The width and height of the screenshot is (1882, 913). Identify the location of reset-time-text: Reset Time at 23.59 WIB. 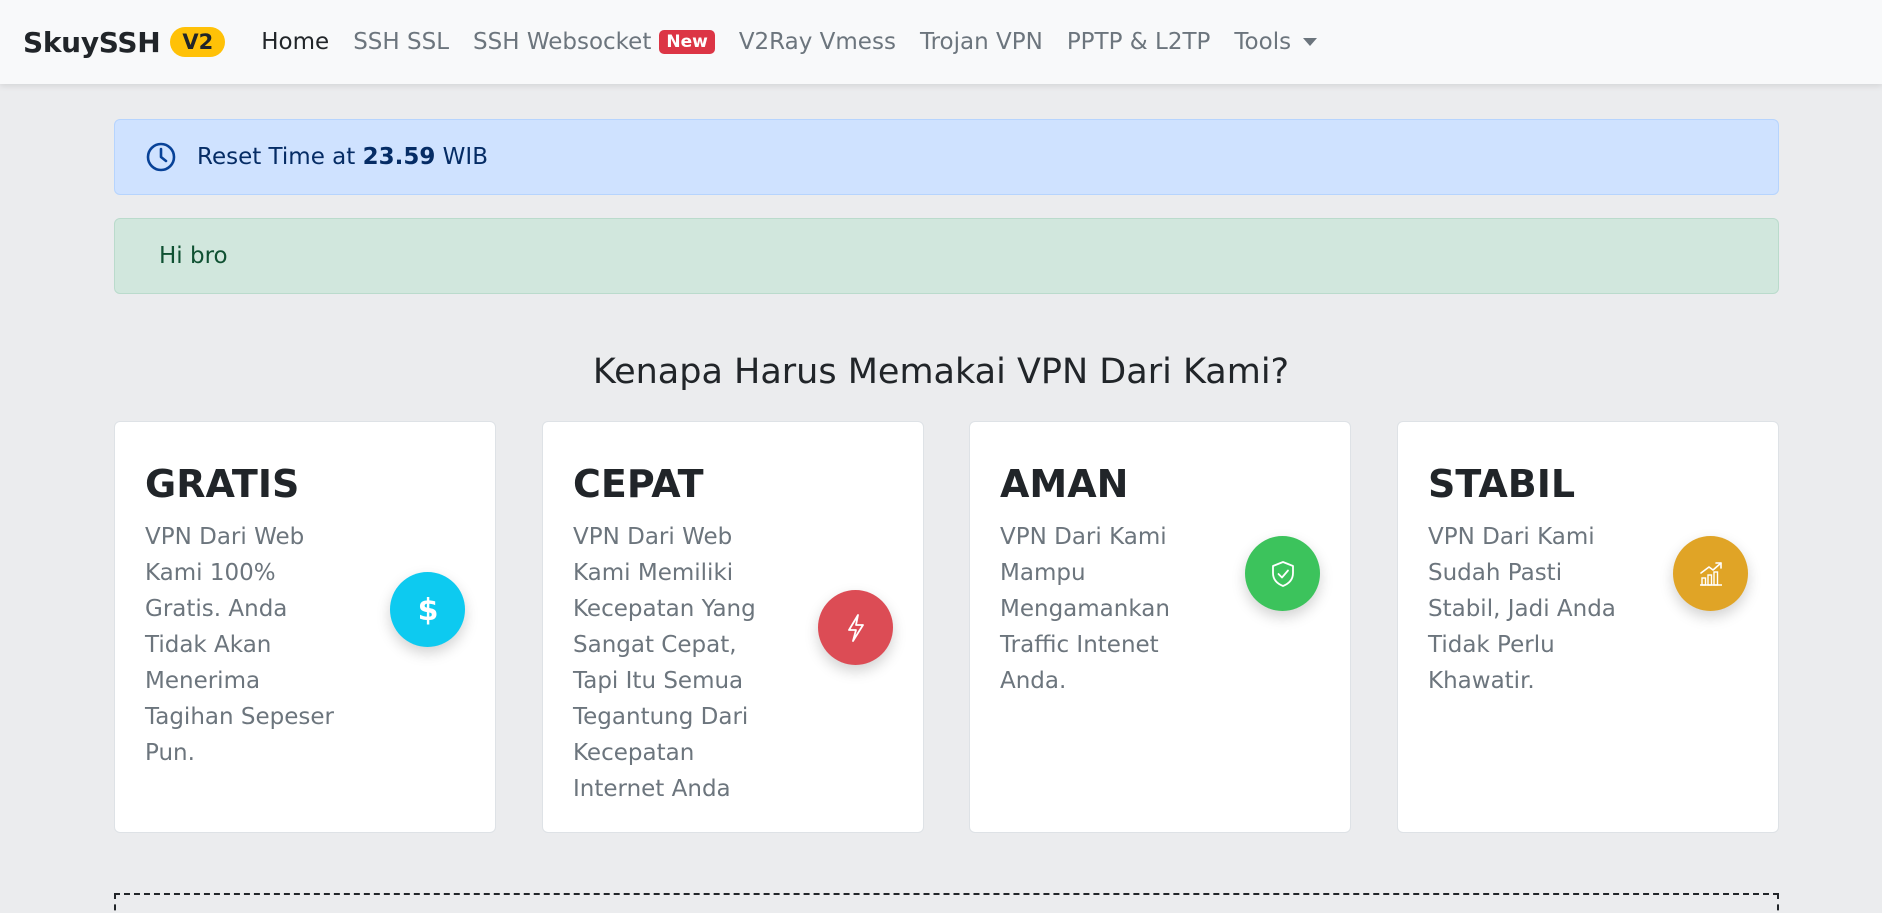
(342, 157).